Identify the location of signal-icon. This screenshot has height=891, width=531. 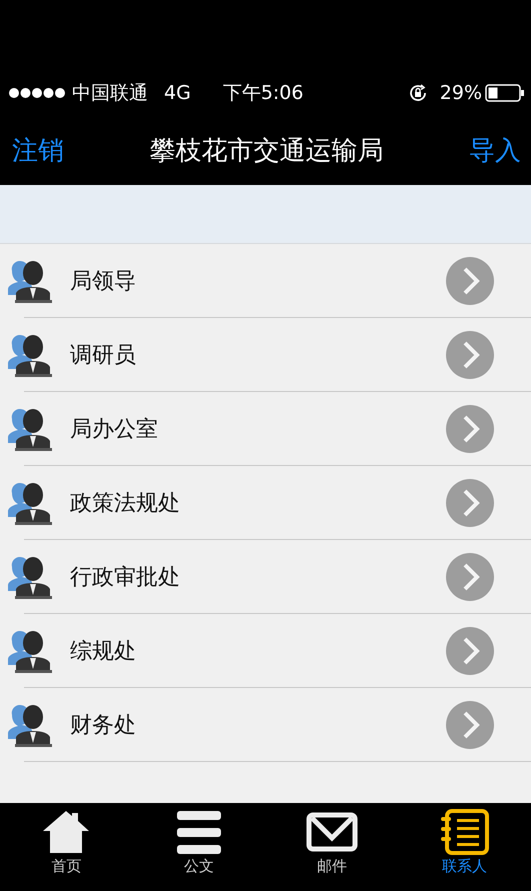
(37, 92).